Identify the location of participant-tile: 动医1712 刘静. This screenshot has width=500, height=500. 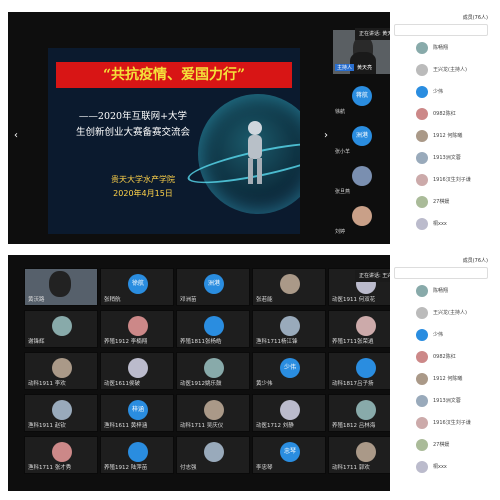
(289, 413).